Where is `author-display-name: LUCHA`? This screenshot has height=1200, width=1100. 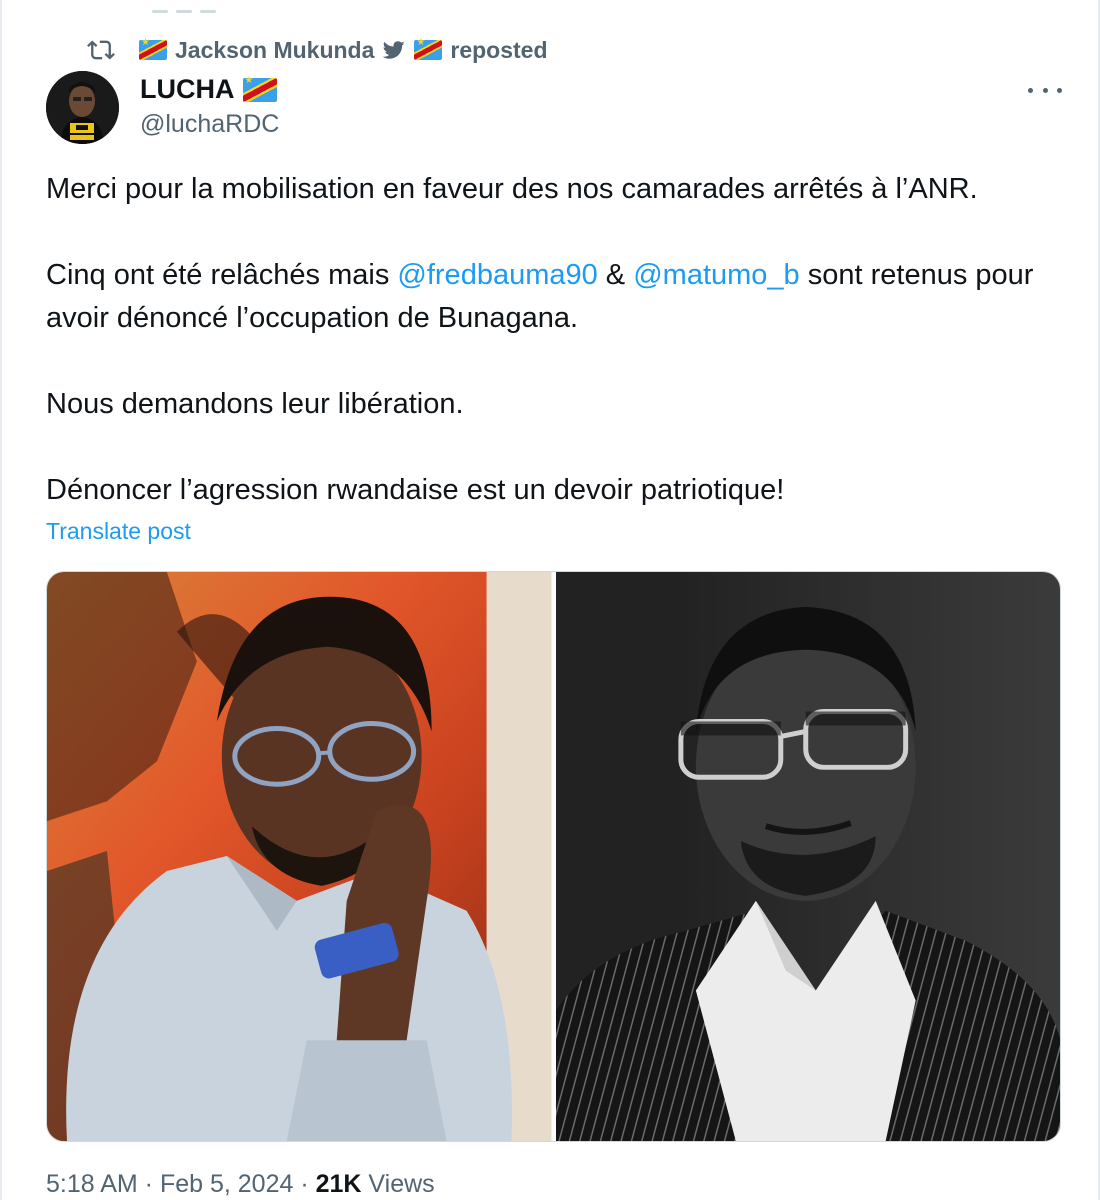
author-display-name: LUCHA is located at coordinates (208, 89).